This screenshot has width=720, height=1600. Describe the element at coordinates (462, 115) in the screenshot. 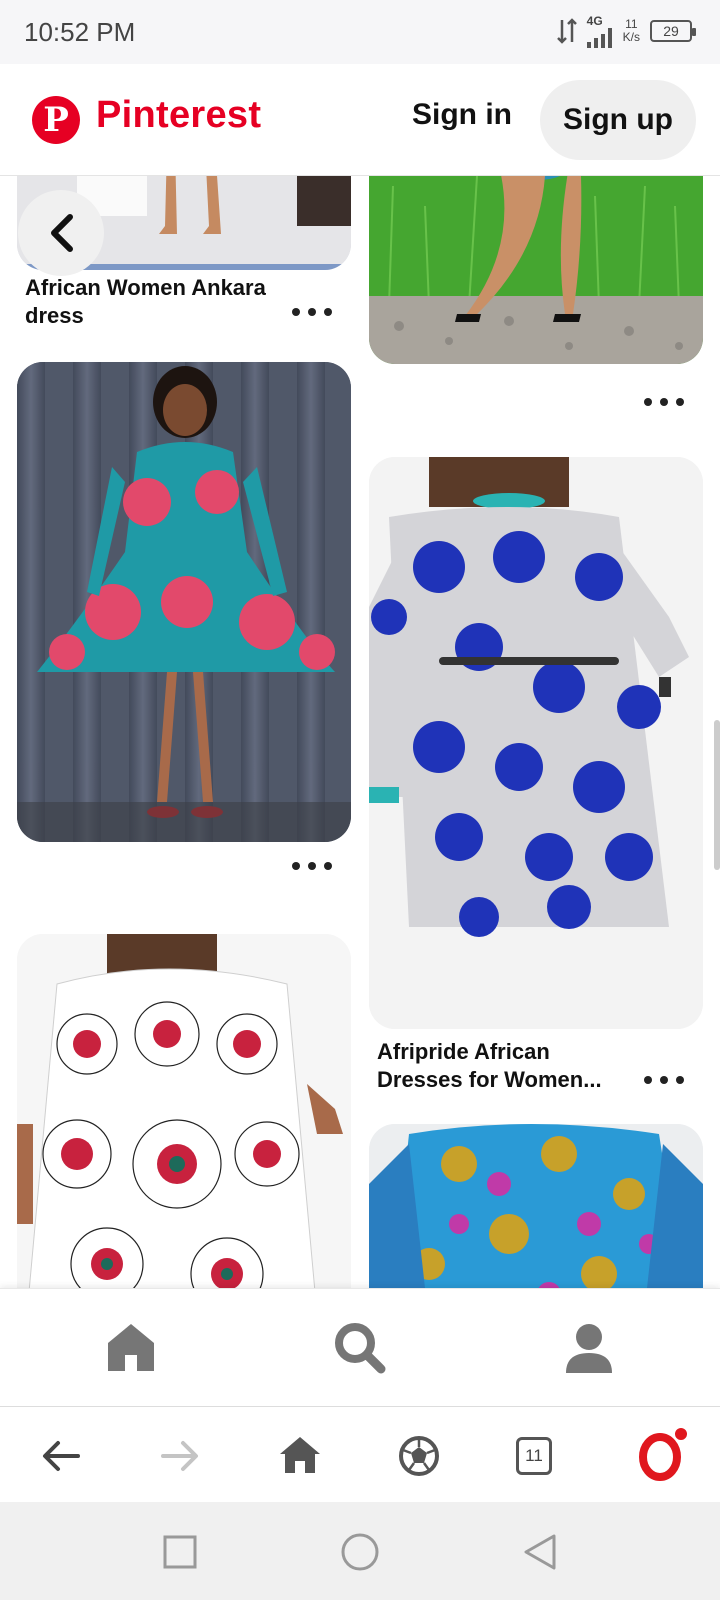

I see `sign-in-button: Sign in` at that location.